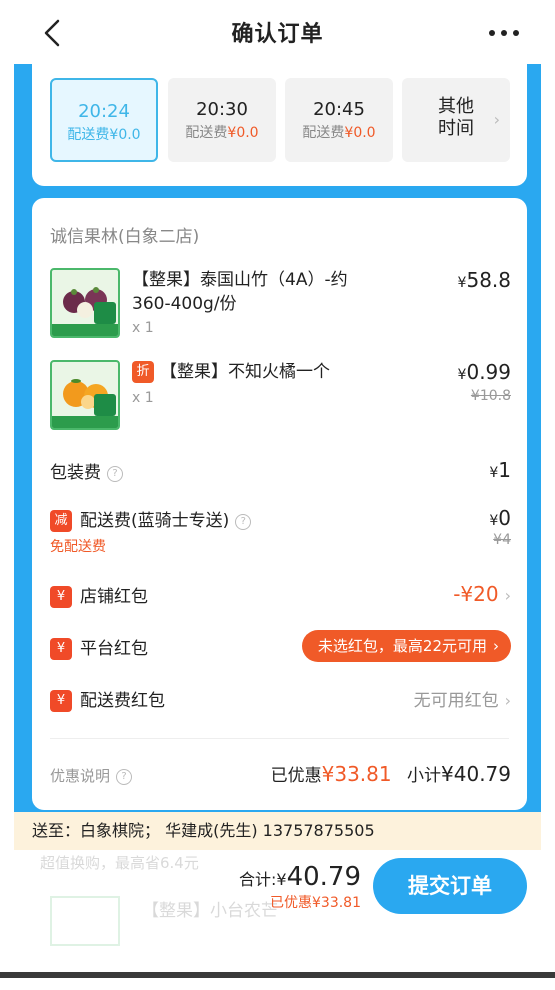  What do you see at coordinates (502, 540) in the screenshot?
I see `delivery-fee-original: ¥4` at bounding box center [502, 540].